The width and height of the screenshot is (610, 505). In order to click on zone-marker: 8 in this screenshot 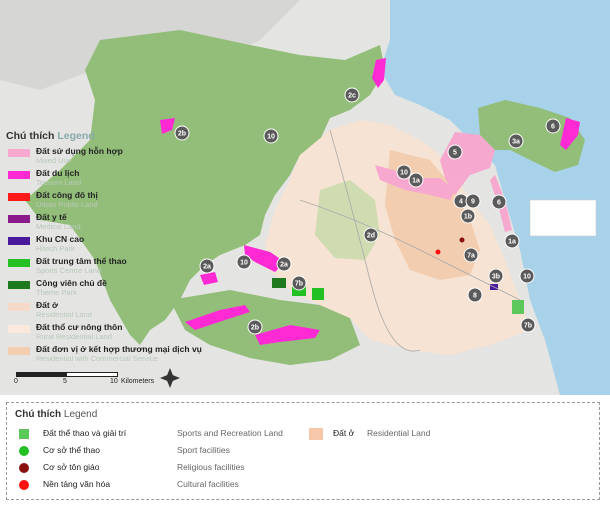, I will do `click(475, 295)`.